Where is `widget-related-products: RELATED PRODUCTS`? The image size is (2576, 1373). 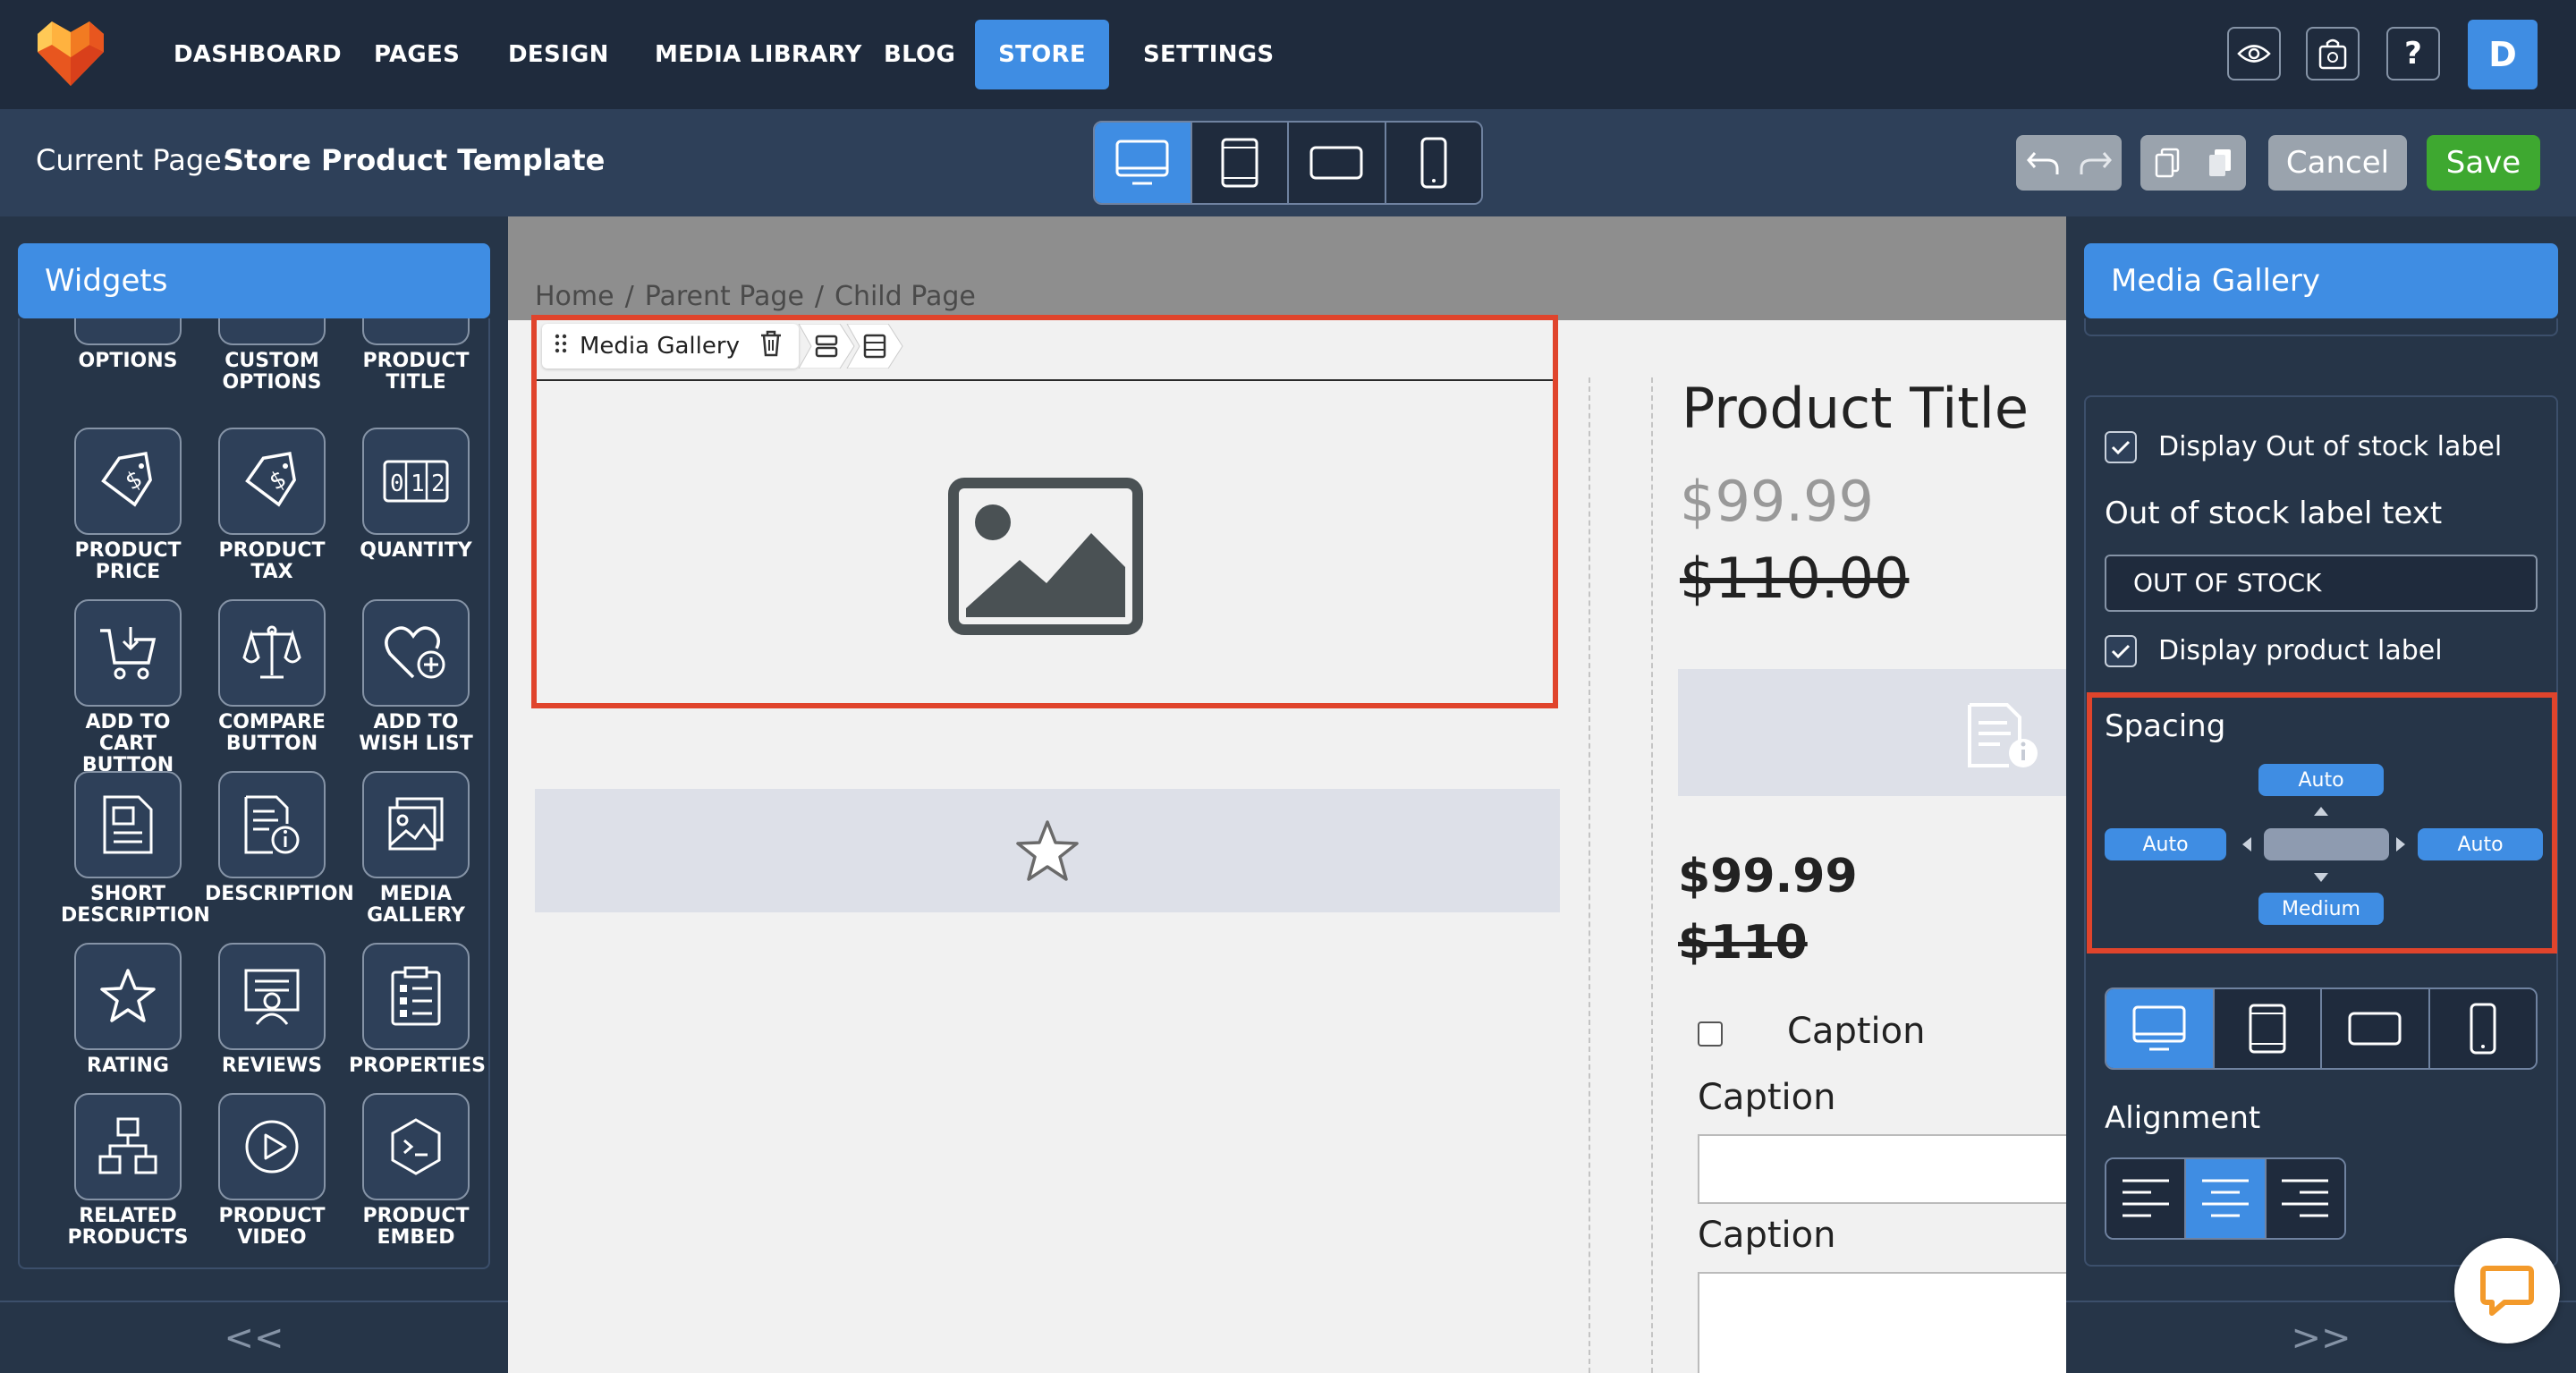 widget-related-products: RELATED PRODUCTS is located at coordinates (128, 1171).